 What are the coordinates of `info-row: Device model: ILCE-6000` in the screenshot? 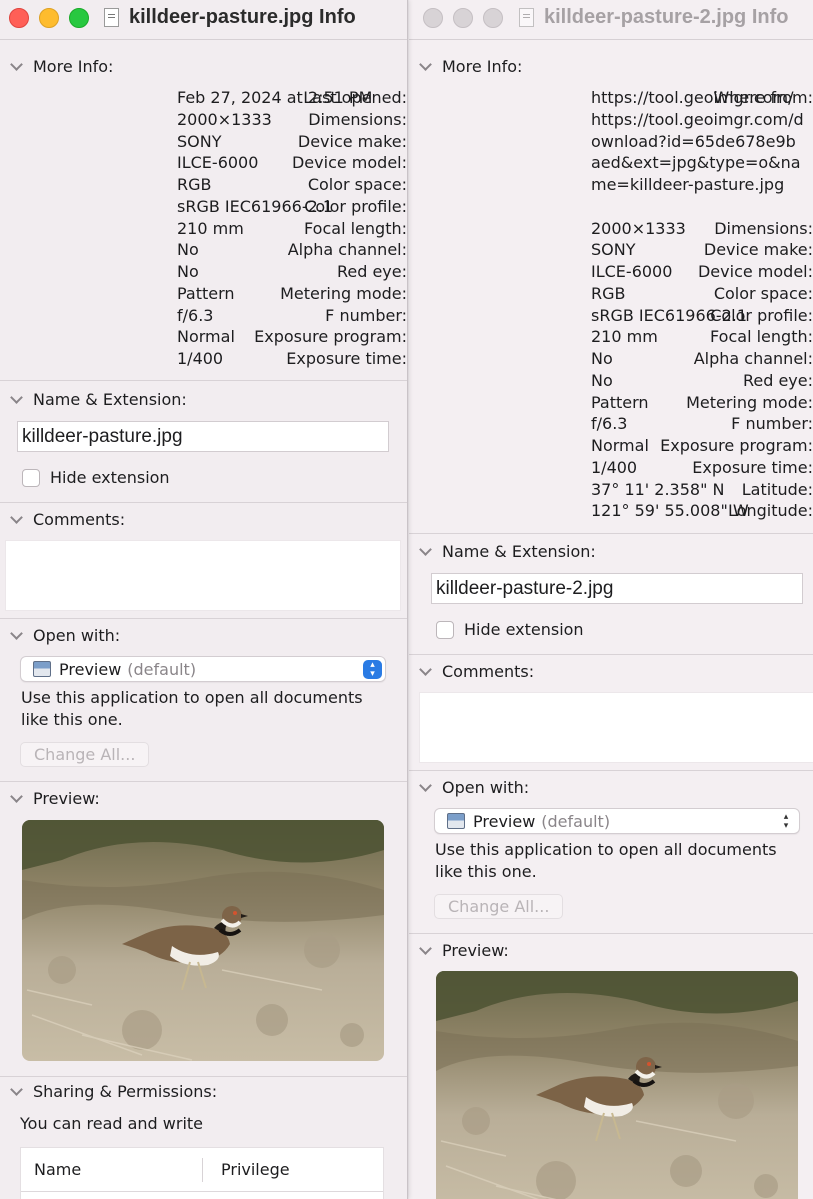 It's located at (203, 163).